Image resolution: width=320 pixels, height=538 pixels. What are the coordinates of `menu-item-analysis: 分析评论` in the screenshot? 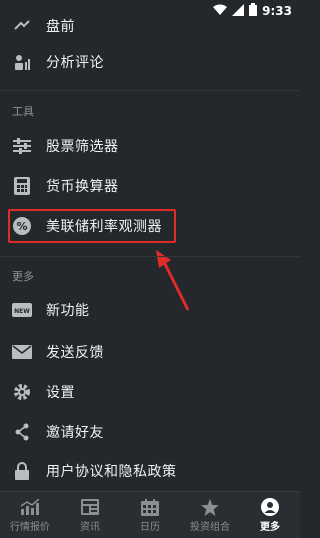 It's located at (150, 62).